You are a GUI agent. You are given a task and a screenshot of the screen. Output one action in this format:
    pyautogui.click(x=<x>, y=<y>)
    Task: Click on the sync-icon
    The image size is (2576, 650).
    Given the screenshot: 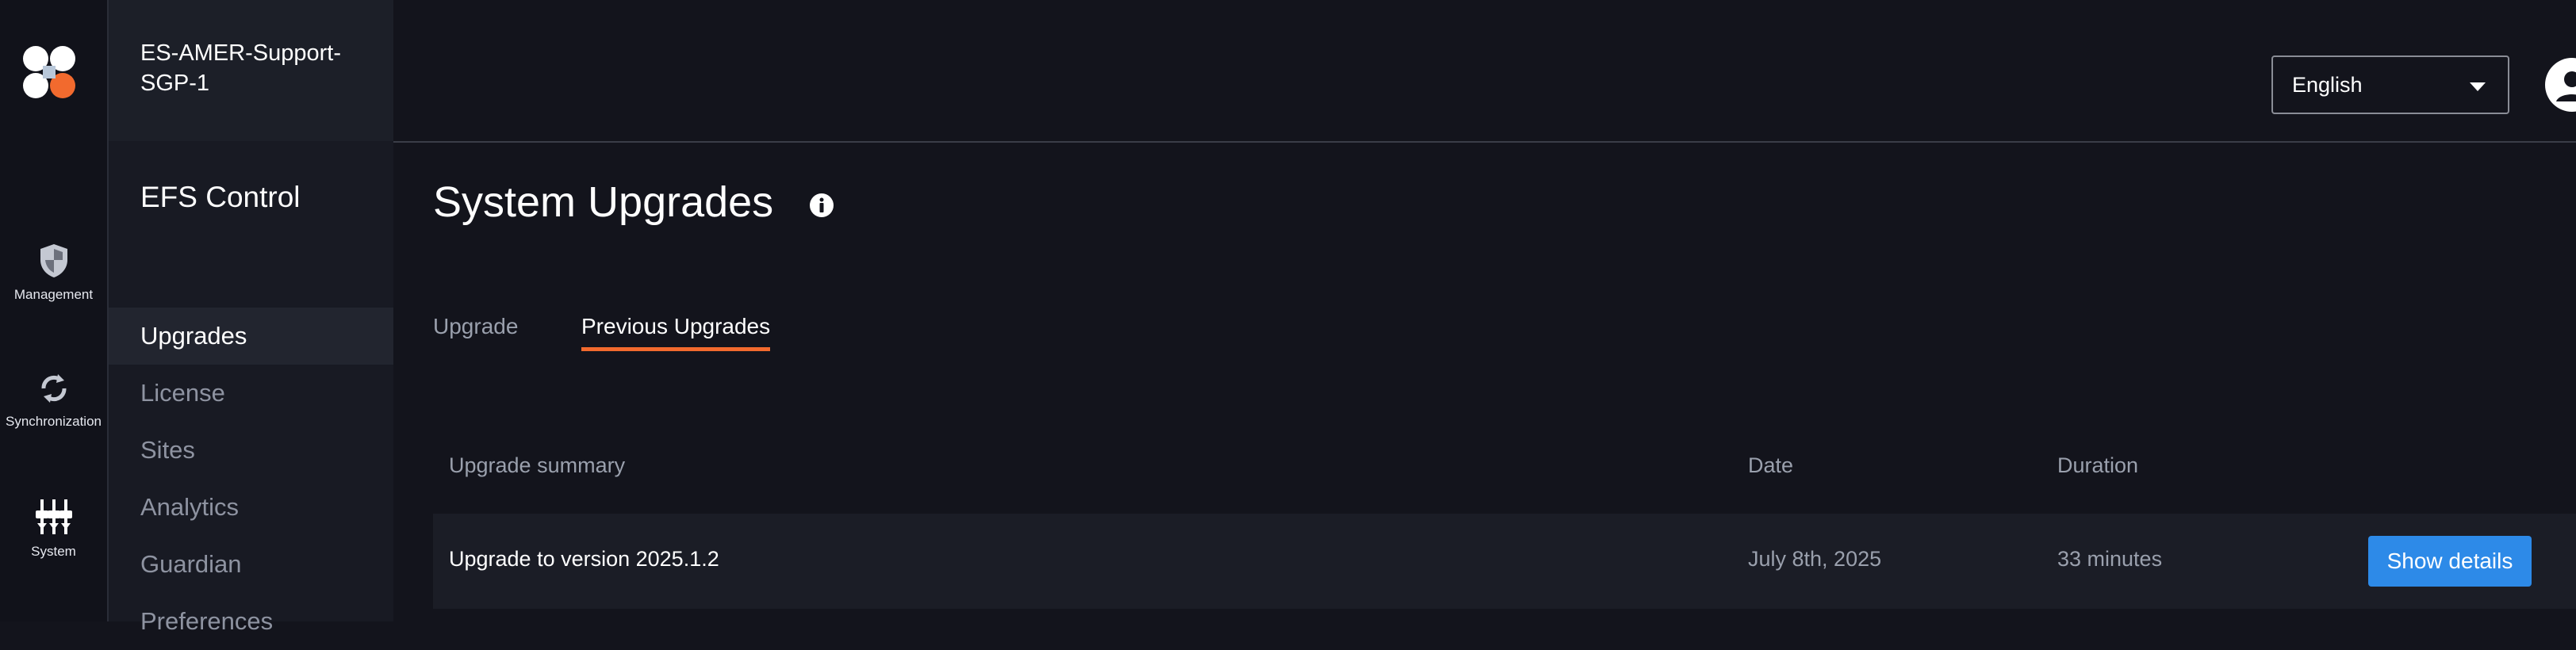 What is the action you would take?
    pyautogui.click(x=54, y=388)
    